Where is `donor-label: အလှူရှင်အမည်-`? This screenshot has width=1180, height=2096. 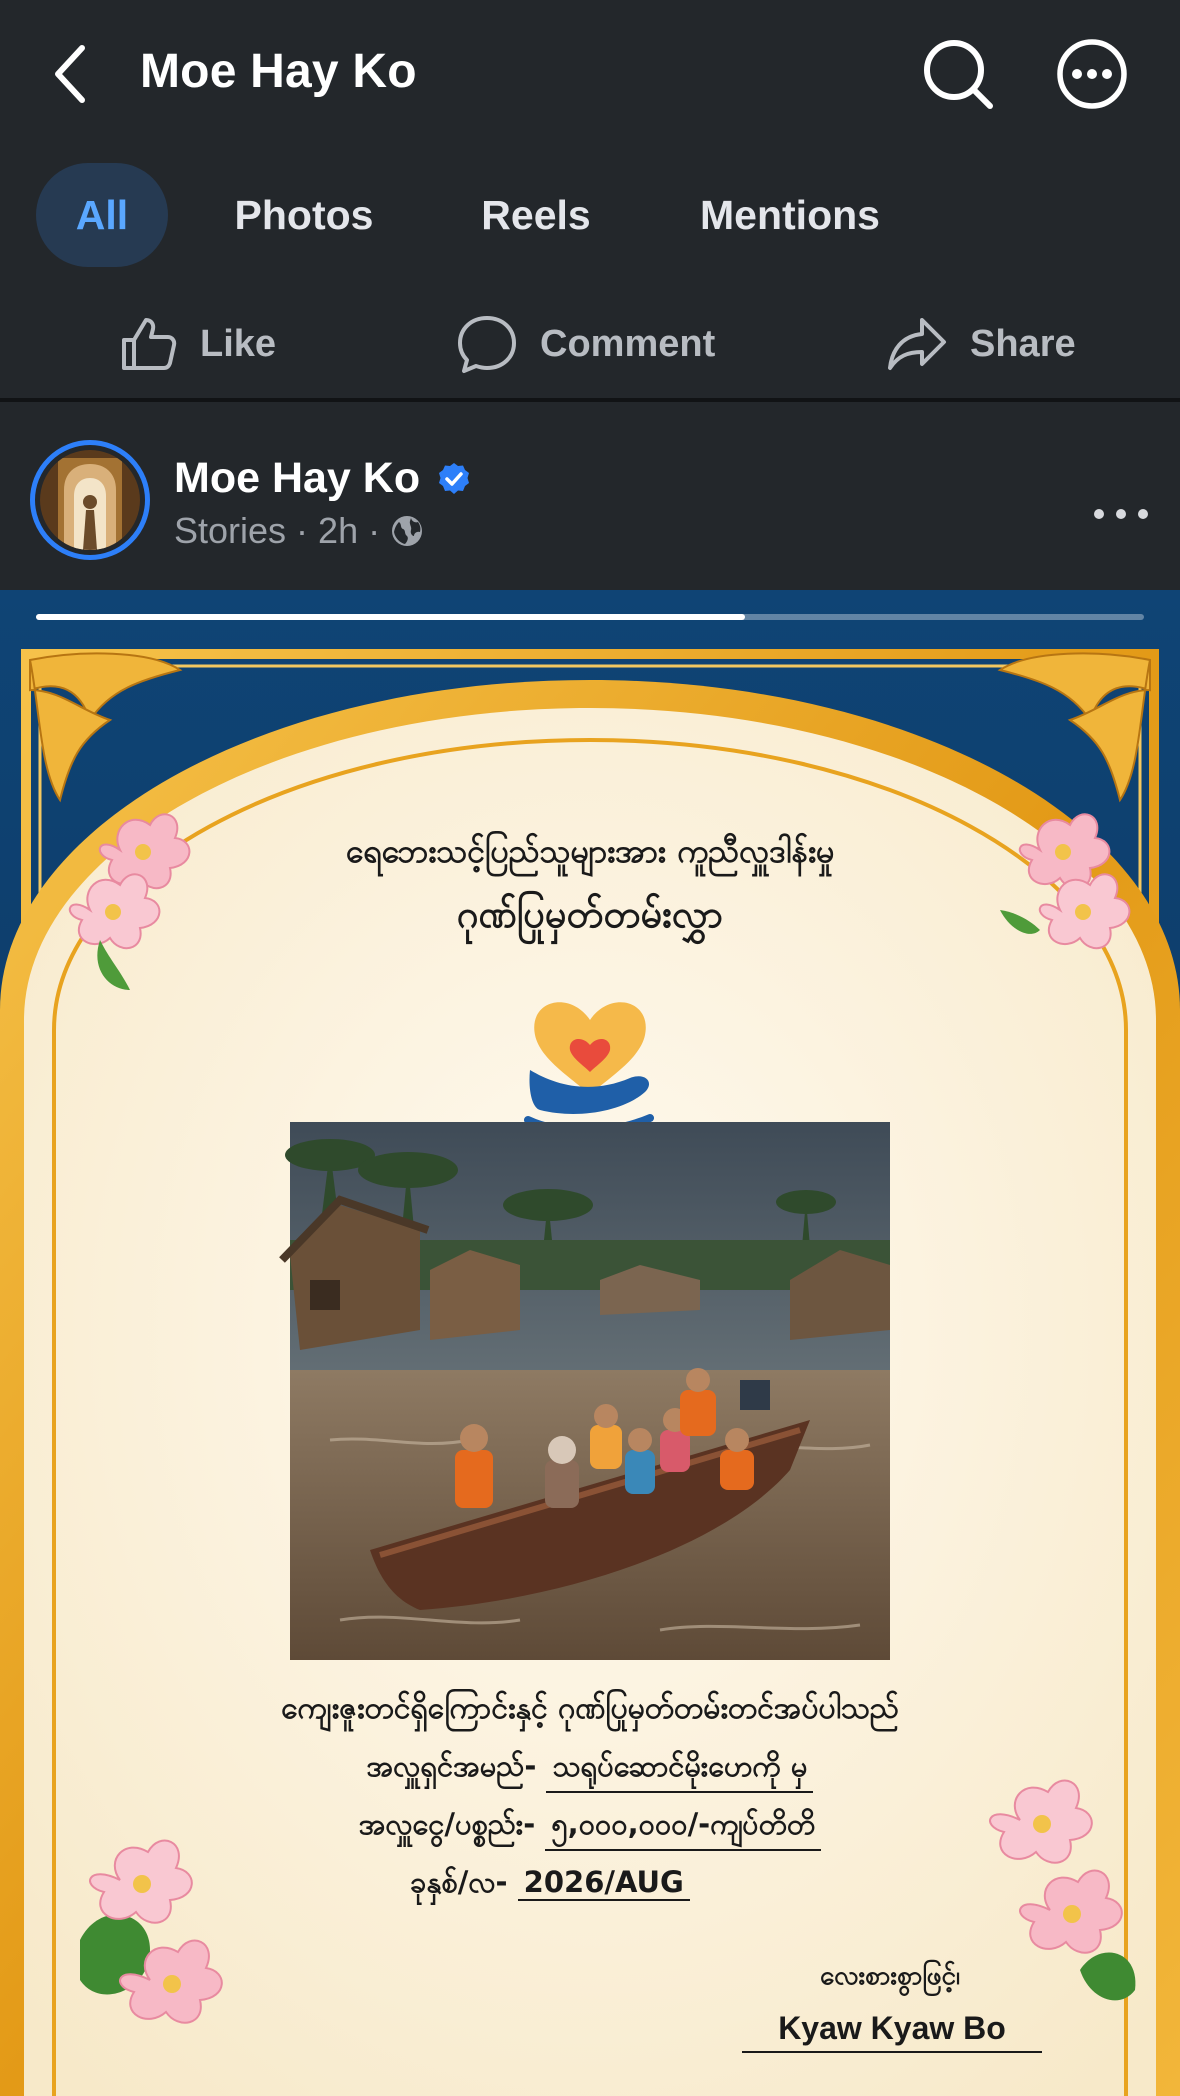
donor-label: အလှူရှင်အမည်- is located at coordinates (451, 1766).